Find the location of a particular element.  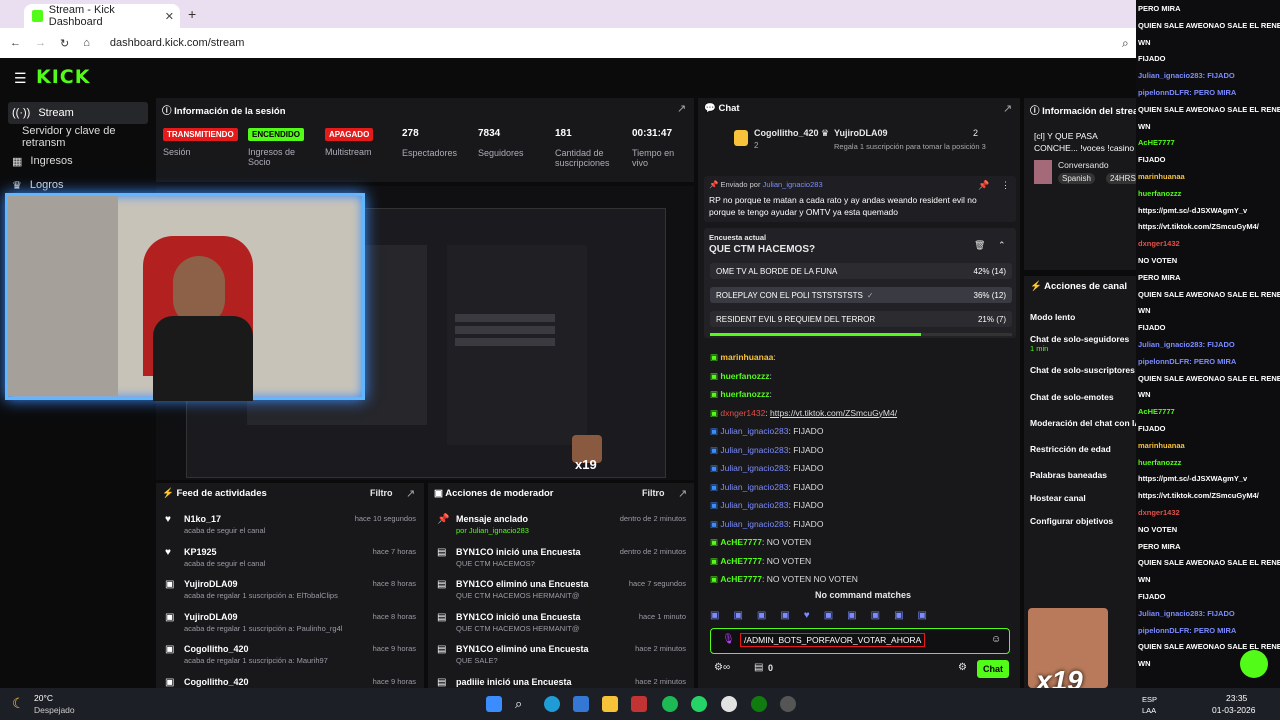

obs-icon is located at coordinates (788, 704).